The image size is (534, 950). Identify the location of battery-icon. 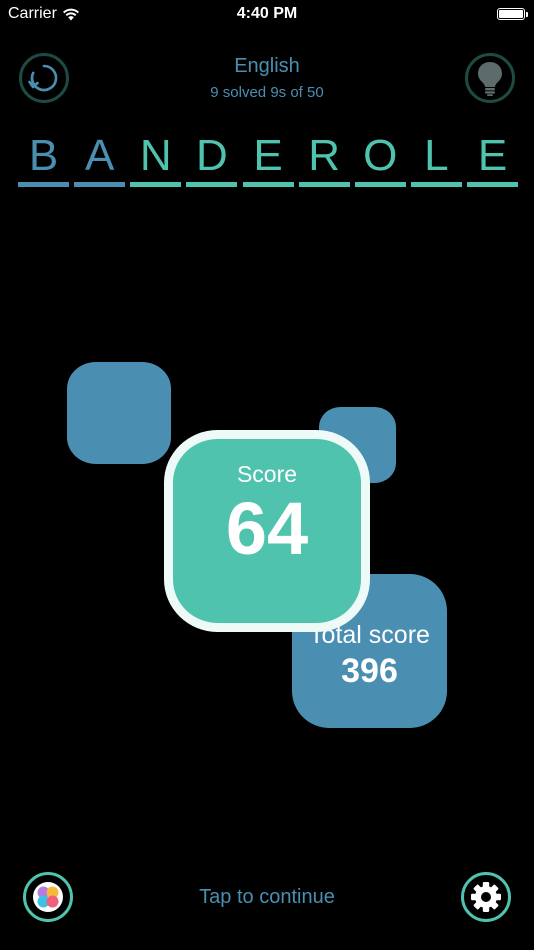
(511, 14).